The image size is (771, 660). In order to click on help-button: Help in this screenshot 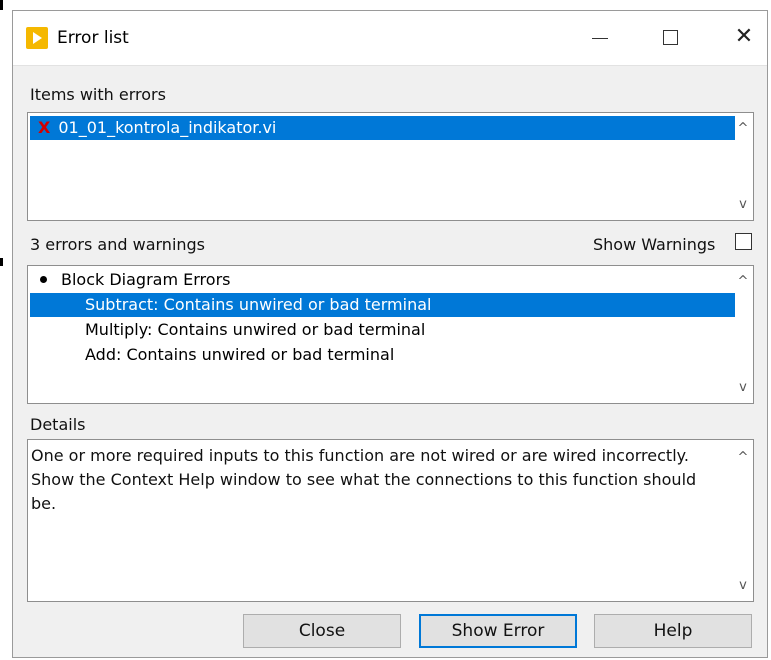, I will do `click(673, 631)`.